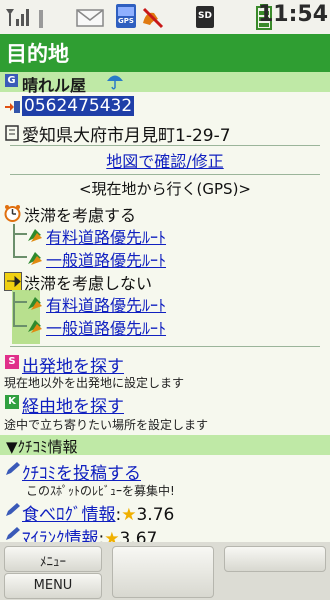 This screenshot has width=330, height=600. What do you see at coordinates (126, 21) in the screenshot?
I see `gps-label: GPS` at bounding box center [126, 21].